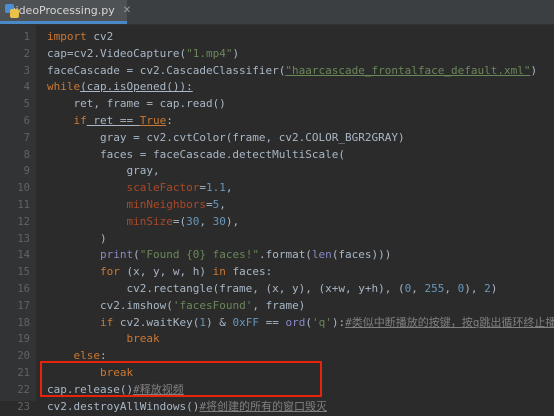 The height and width of the screenshot is (416, 554). I want to click on code-line: cv2.imshow('facesFound', frame), so click(176, 306).